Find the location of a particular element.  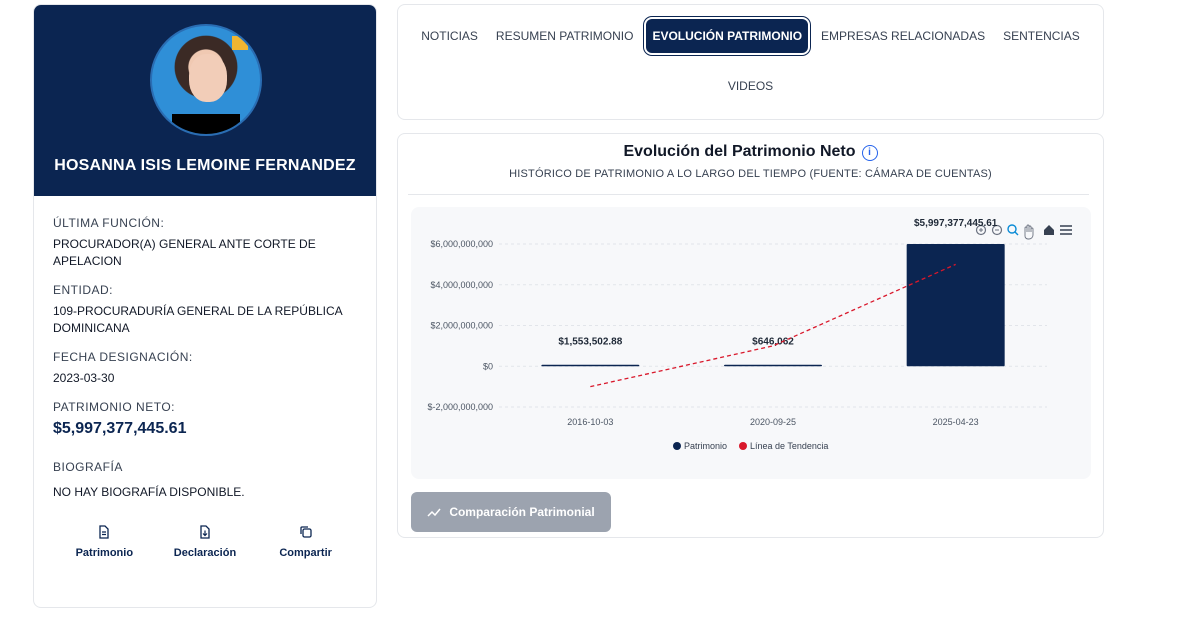

compartir-action-label: Compartir is located at coordinates (305, 553).